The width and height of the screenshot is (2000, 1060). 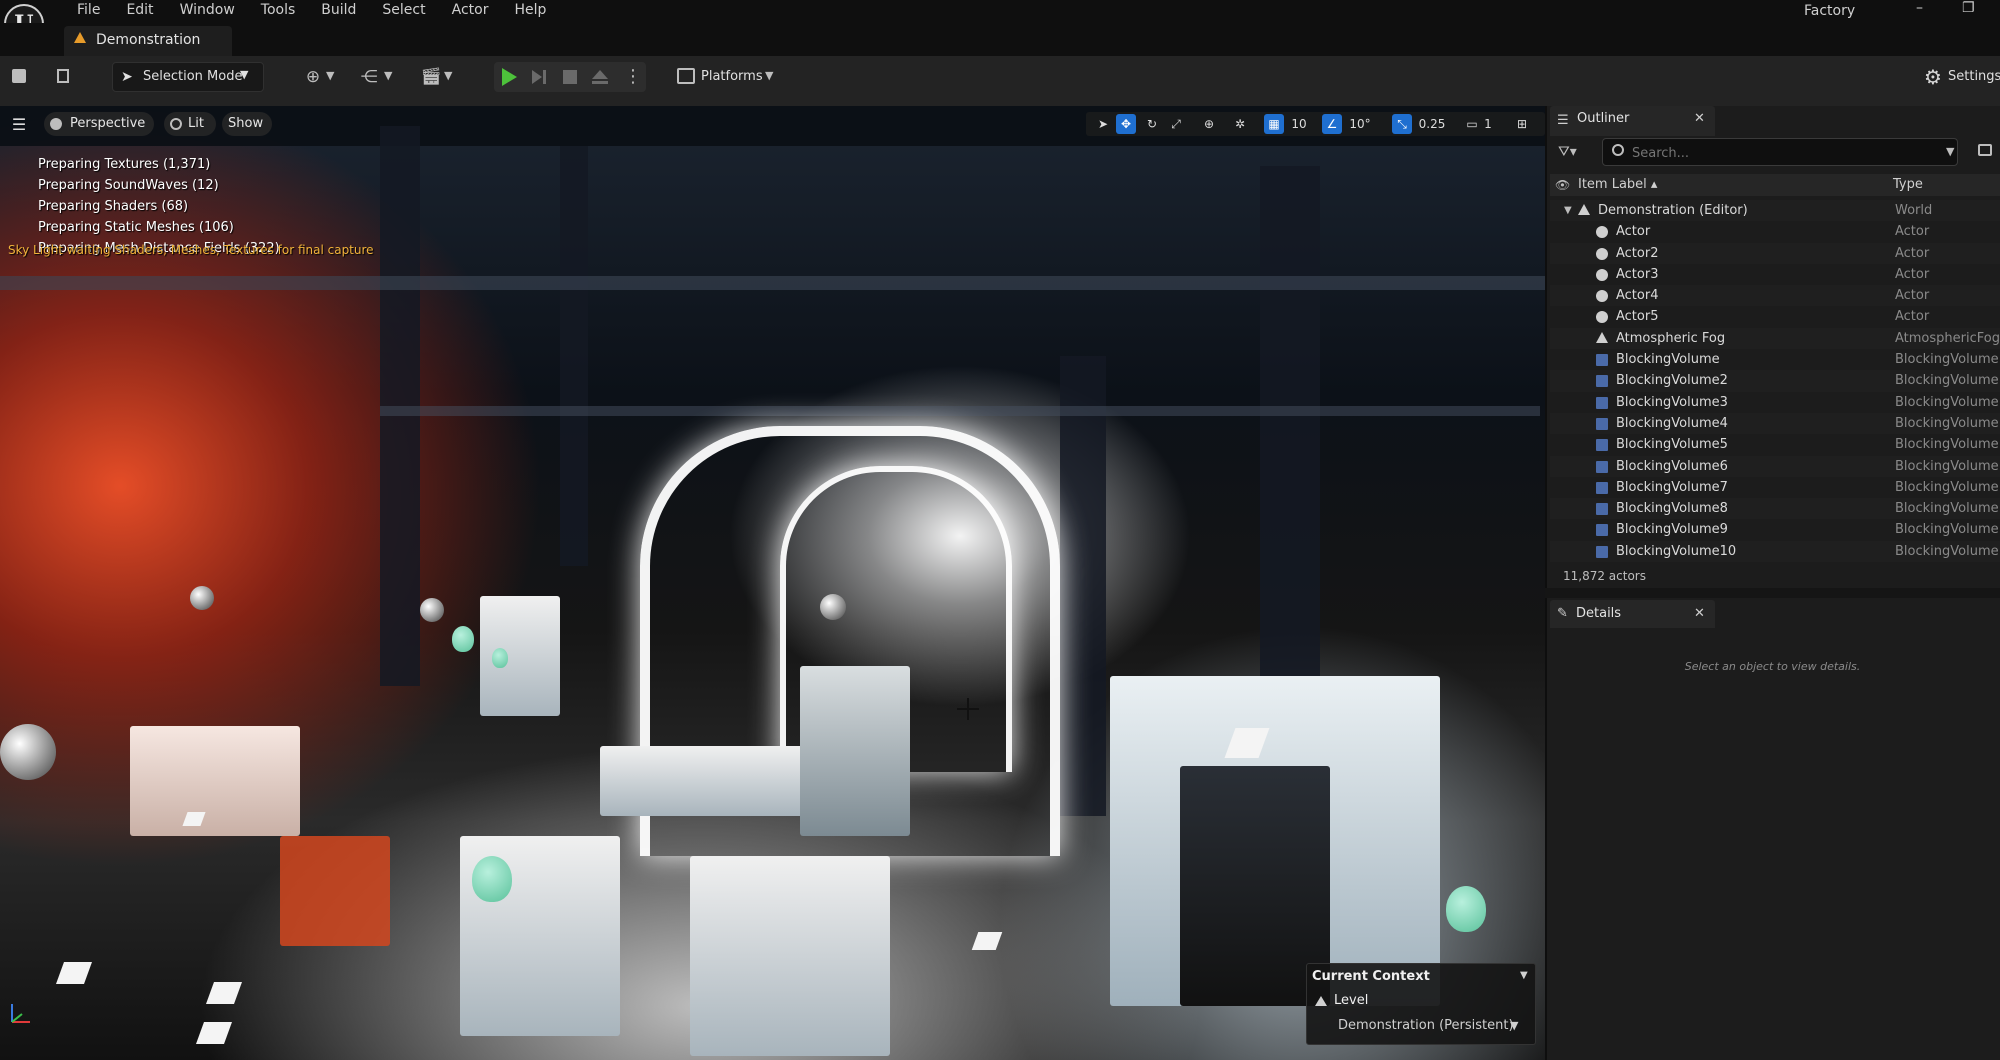 I want to click on item-label-column: Item Label ▴, so click(x=1617, y=184).